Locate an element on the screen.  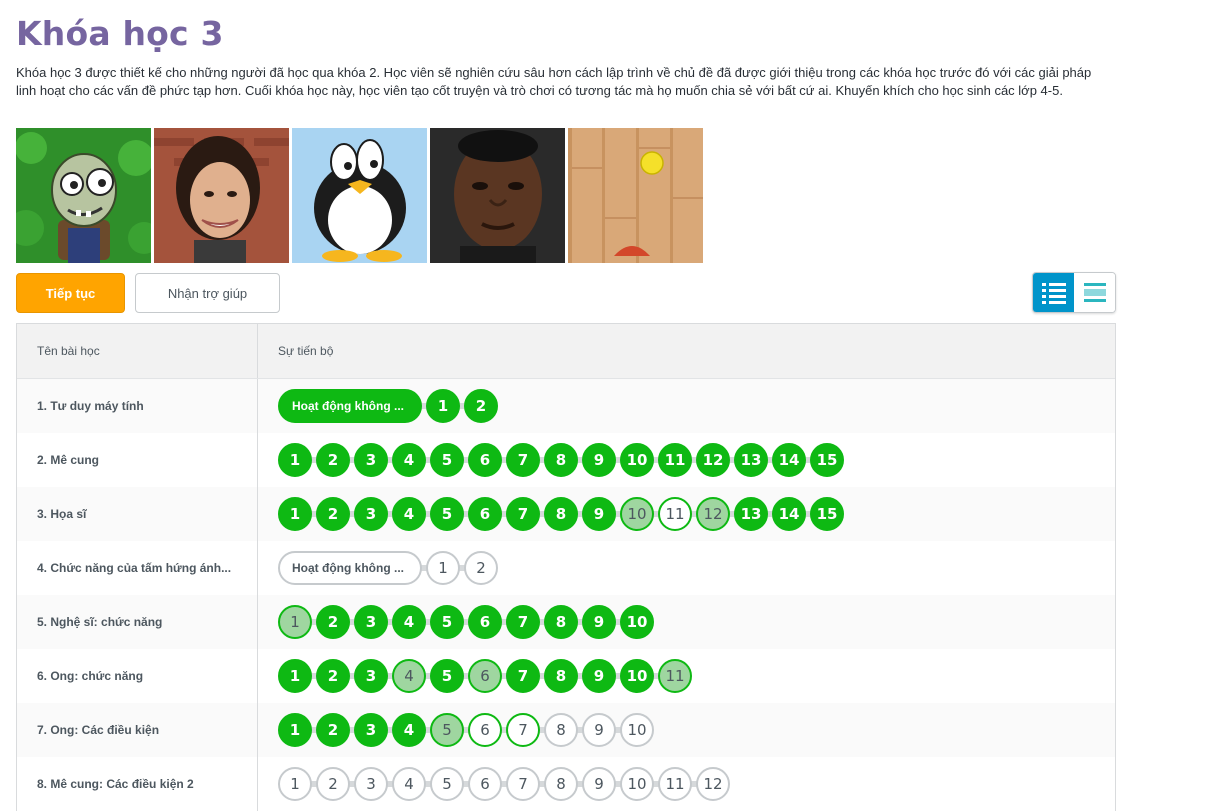
summary-list-view-button is located at coordinates (1094, 292).